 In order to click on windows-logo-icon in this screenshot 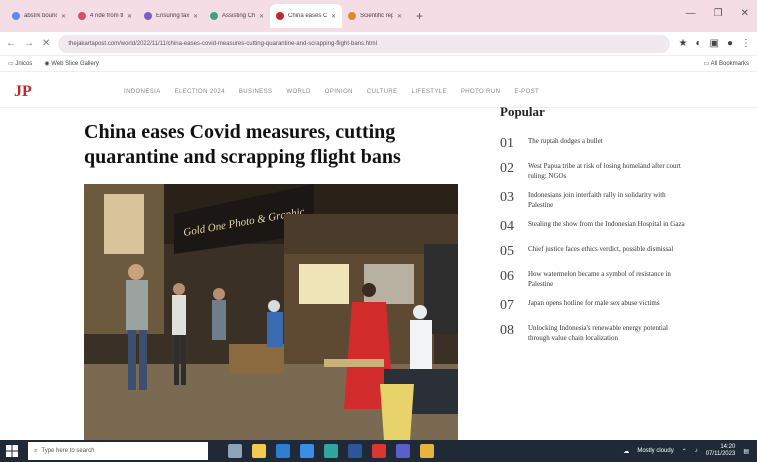, I will do `click(12, 451)`.